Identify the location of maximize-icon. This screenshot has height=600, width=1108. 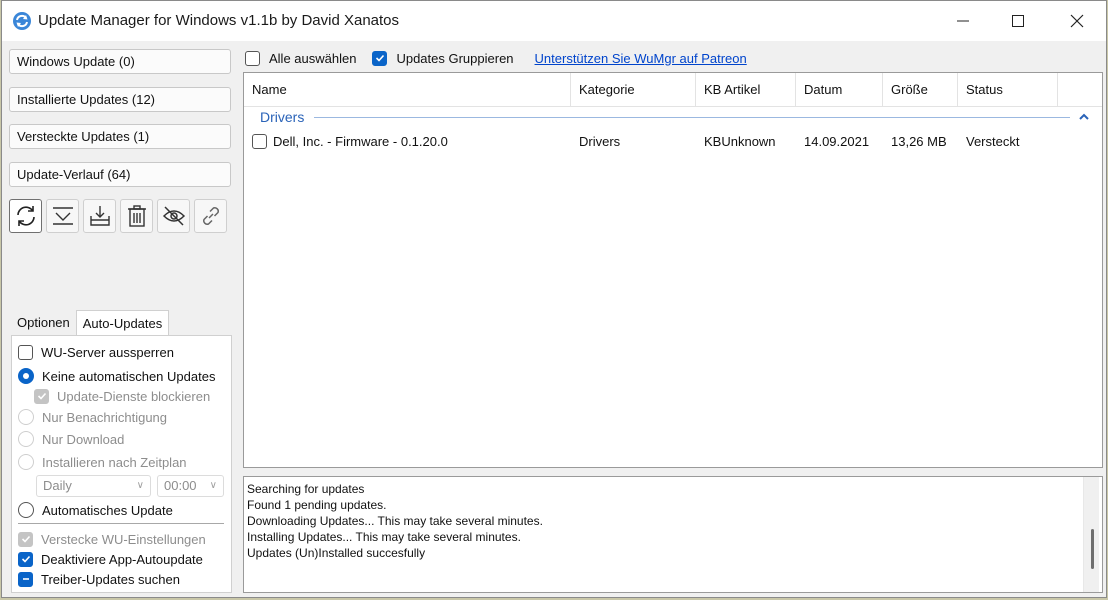
(1018, 21).